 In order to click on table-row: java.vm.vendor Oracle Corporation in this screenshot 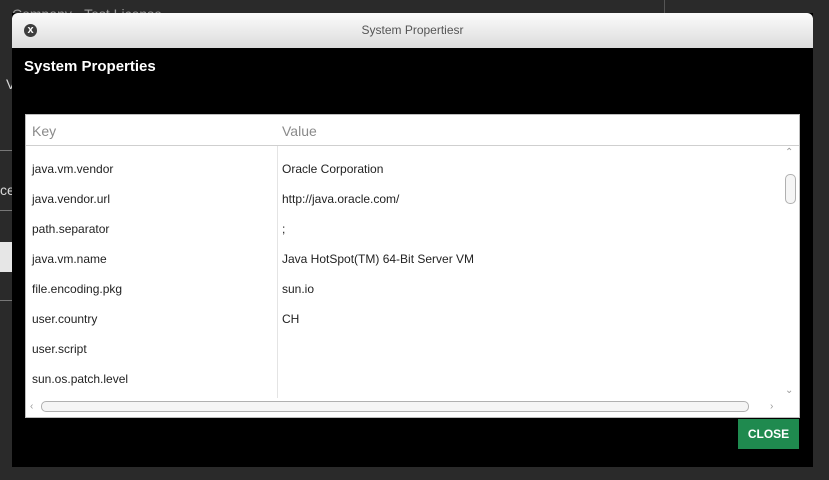, I will do `click(404, 169)`.